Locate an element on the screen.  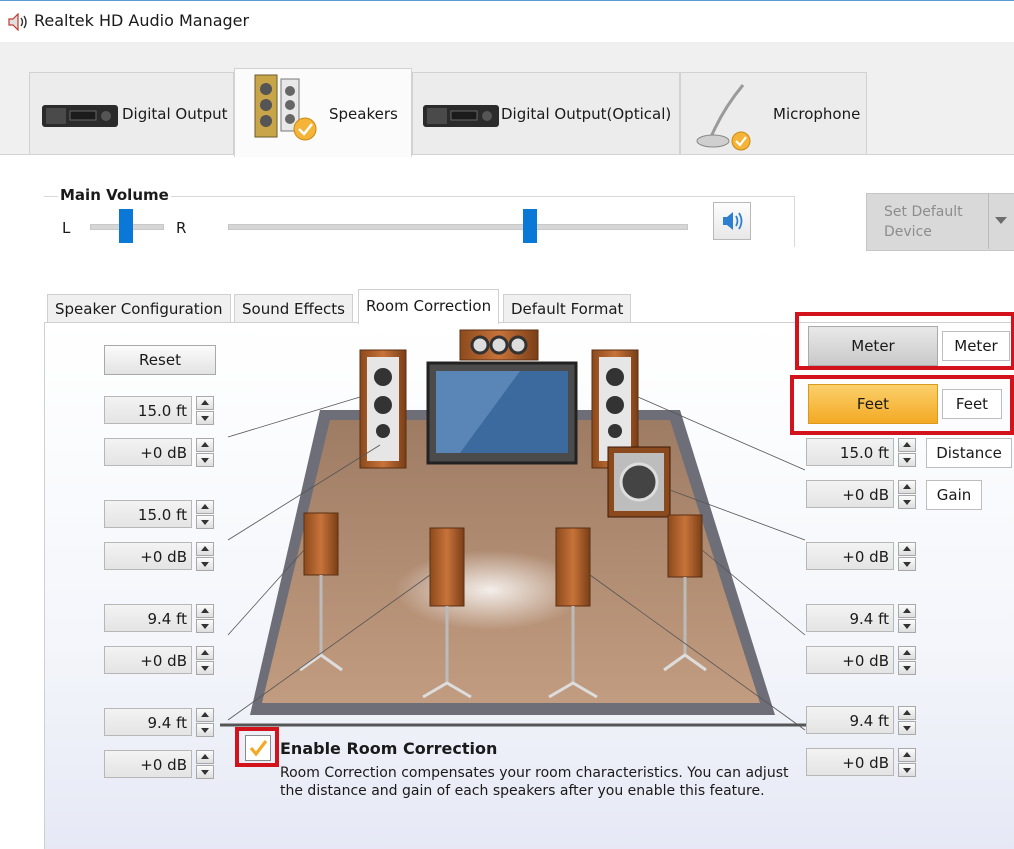
tab-digital-output-optical: Digital Output(Optical) is located at coordinates (546, 113).